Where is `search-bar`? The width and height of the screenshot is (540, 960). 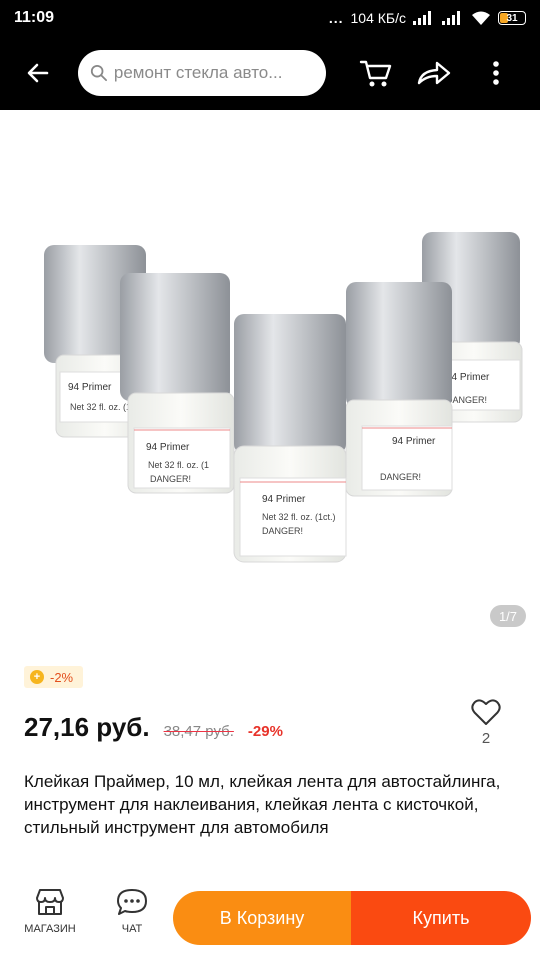
search-bar is located at coordinates (202, 73).